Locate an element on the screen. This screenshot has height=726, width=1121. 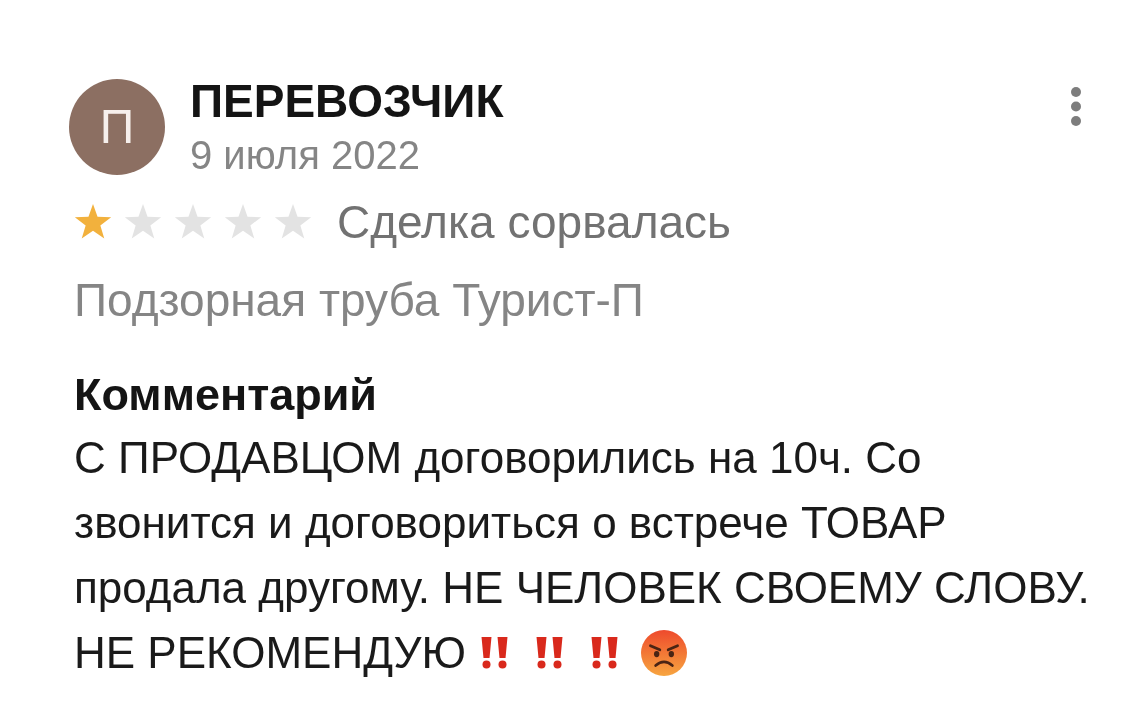
avatar: П is located at coordinates (117, 127).